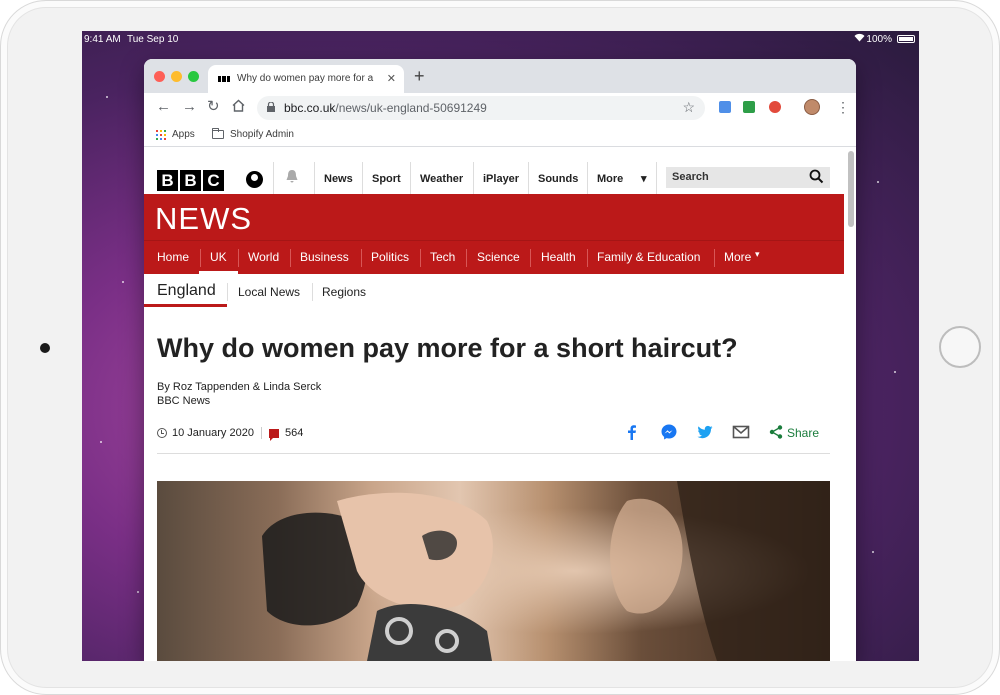 Image resolution: width=1000 pixels, height=695 pixels. I want to click on messenger-icon, so click(669, 432).